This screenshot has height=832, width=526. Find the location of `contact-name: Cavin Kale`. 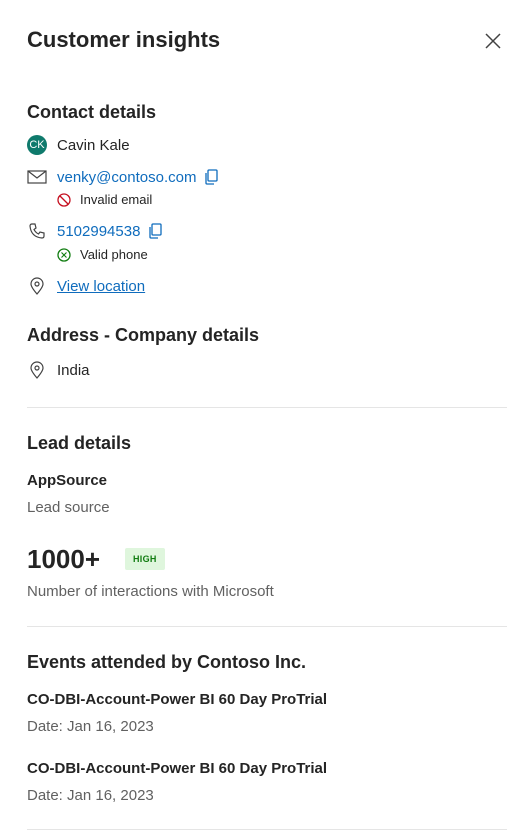

contact-name: Cavin Kale is located at coordinates (93, 145).